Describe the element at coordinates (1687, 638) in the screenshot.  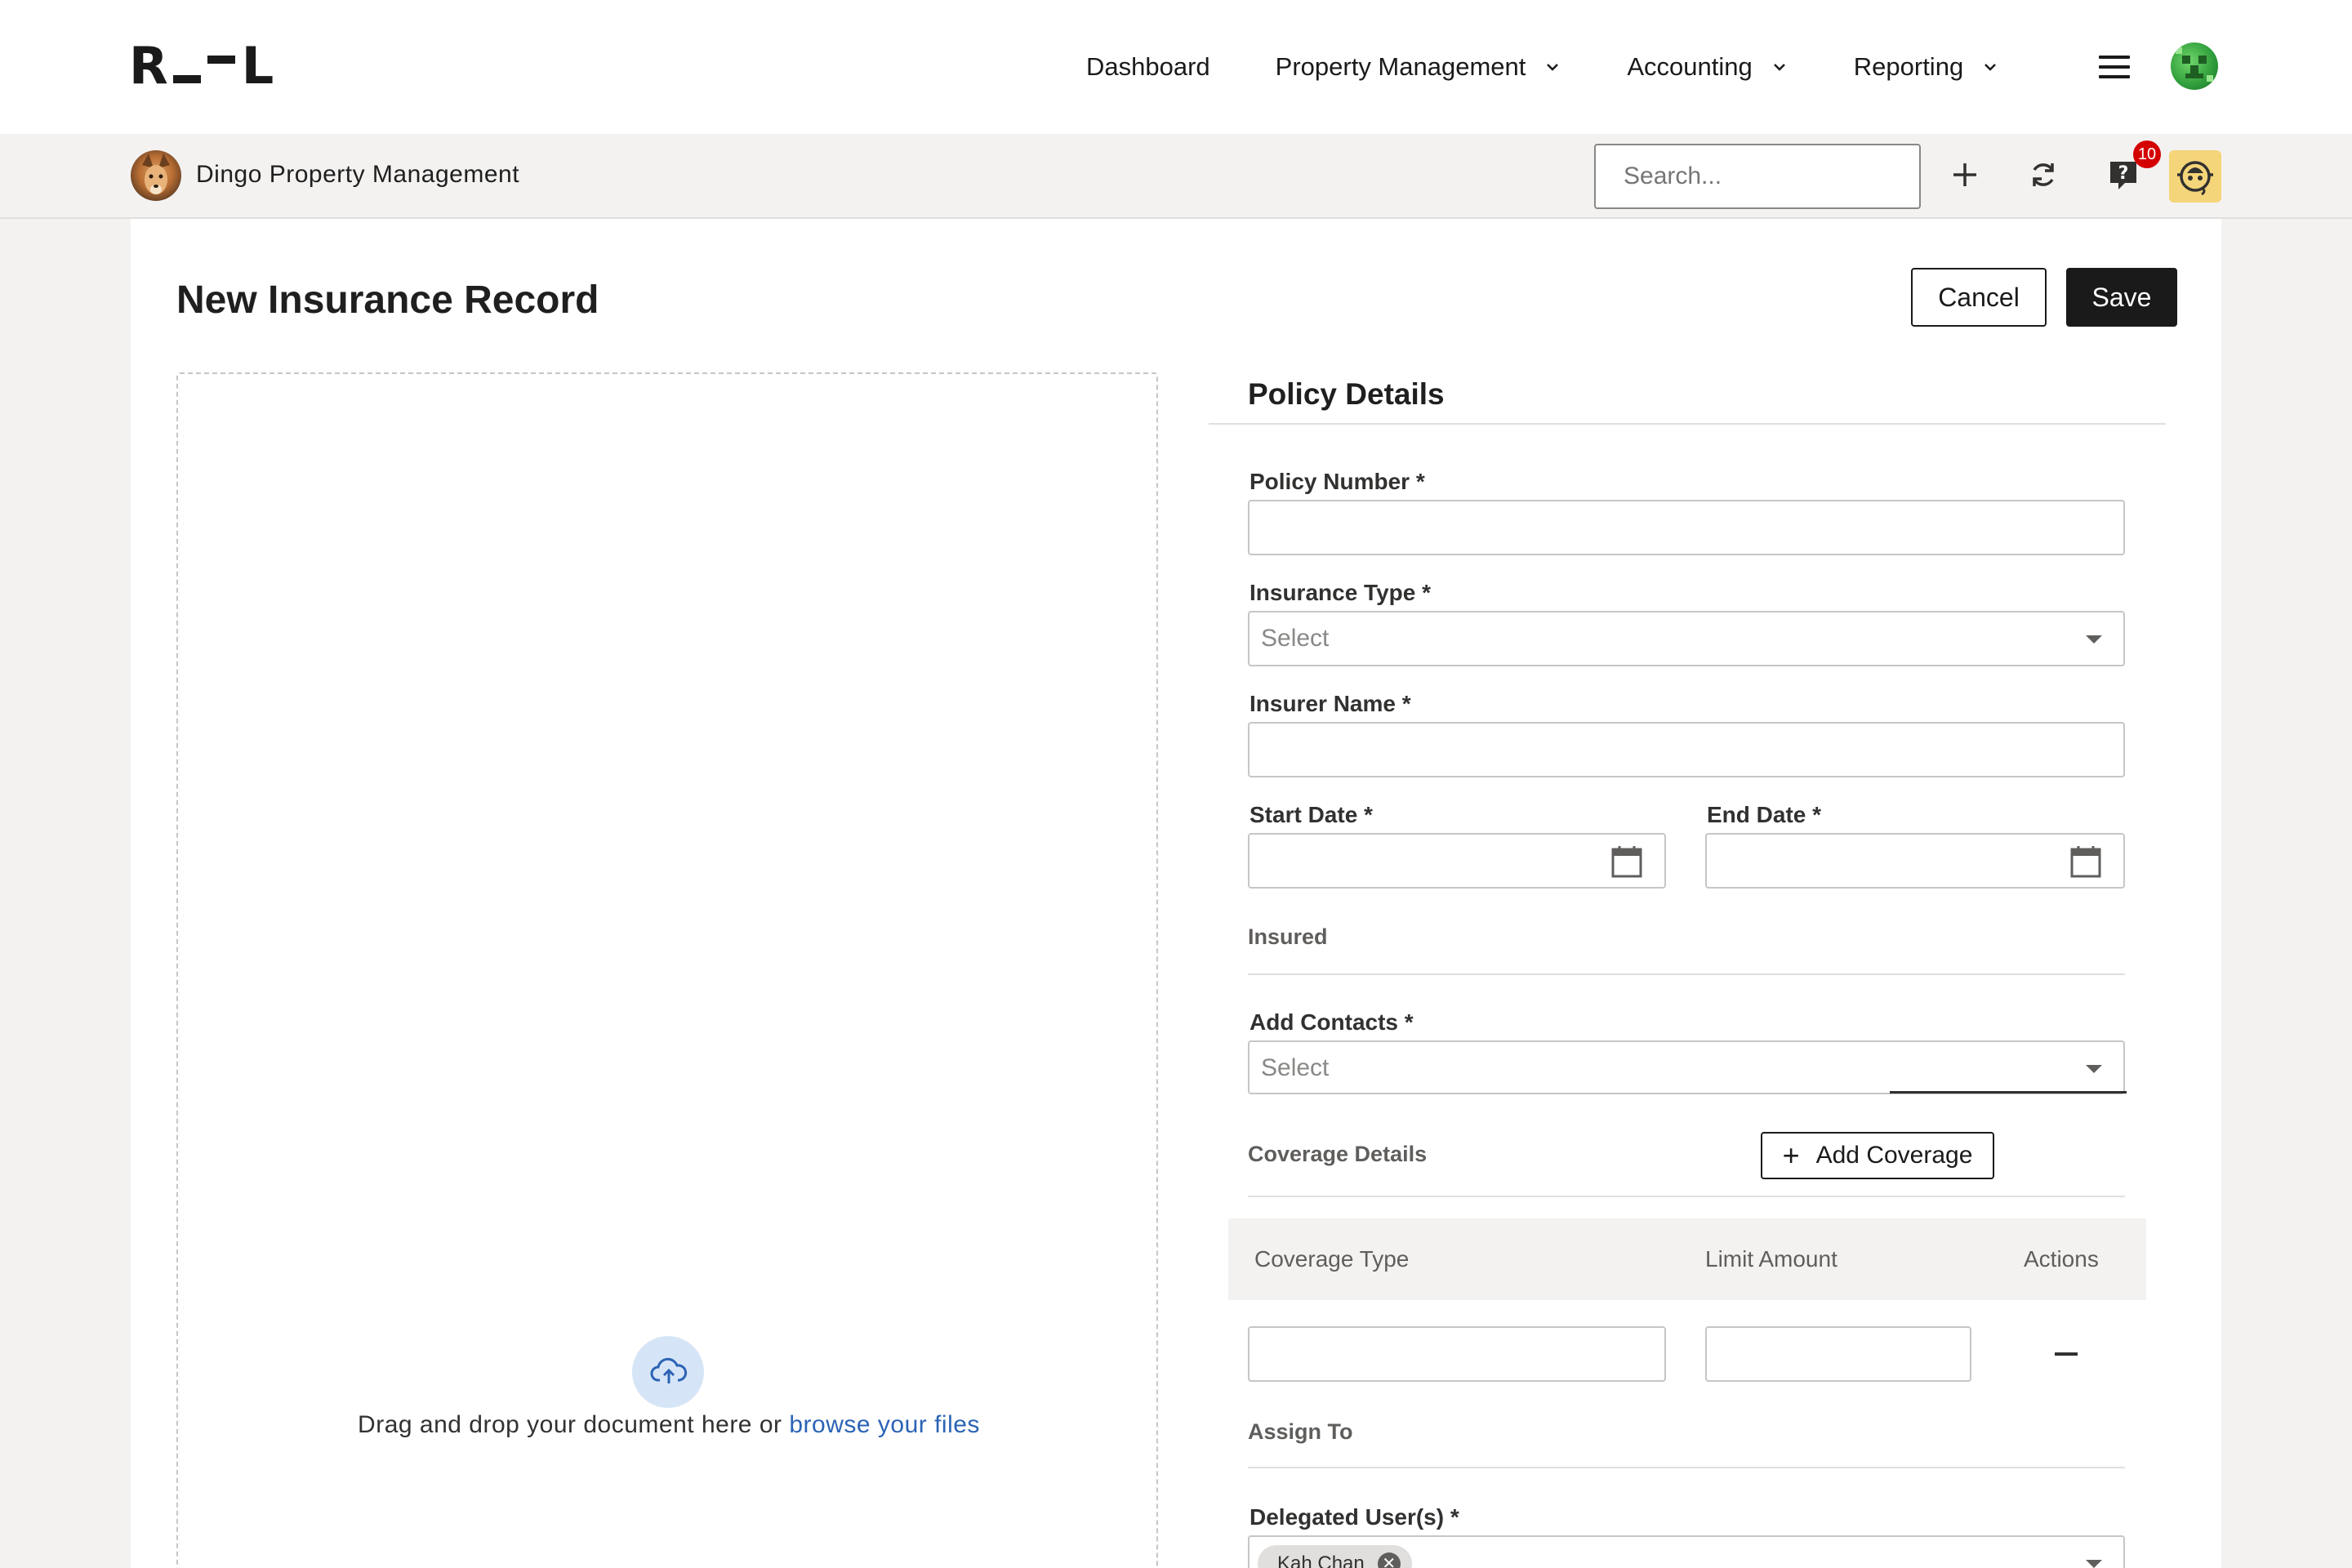
I see `insurance-type-select: Select` at that location.